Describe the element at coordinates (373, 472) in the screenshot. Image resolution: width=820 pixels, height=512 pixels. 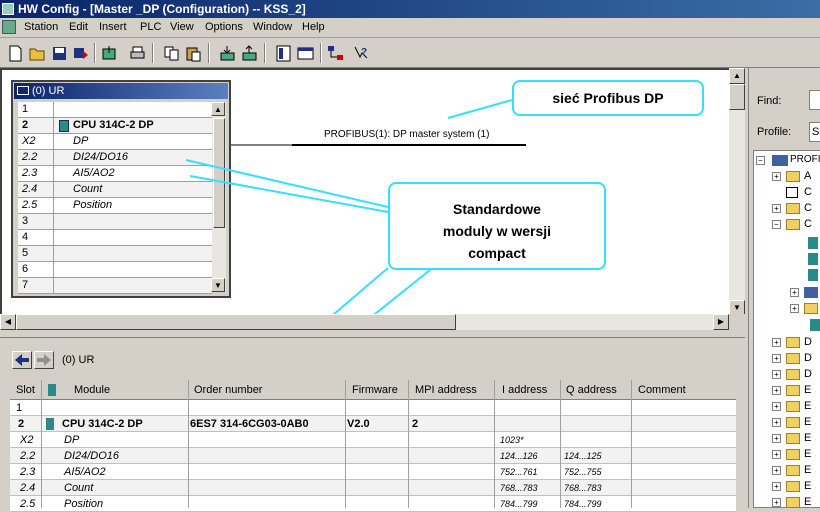
I see `table-row: 2.3 AI5/AO2 752...761 752...755` at that location.